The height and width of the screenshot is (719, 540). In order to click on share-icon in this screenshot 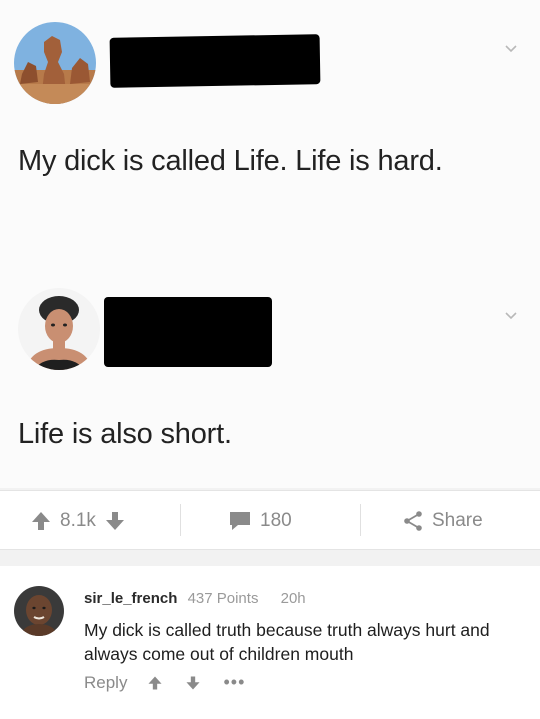, I will do `click(413, 521)`.